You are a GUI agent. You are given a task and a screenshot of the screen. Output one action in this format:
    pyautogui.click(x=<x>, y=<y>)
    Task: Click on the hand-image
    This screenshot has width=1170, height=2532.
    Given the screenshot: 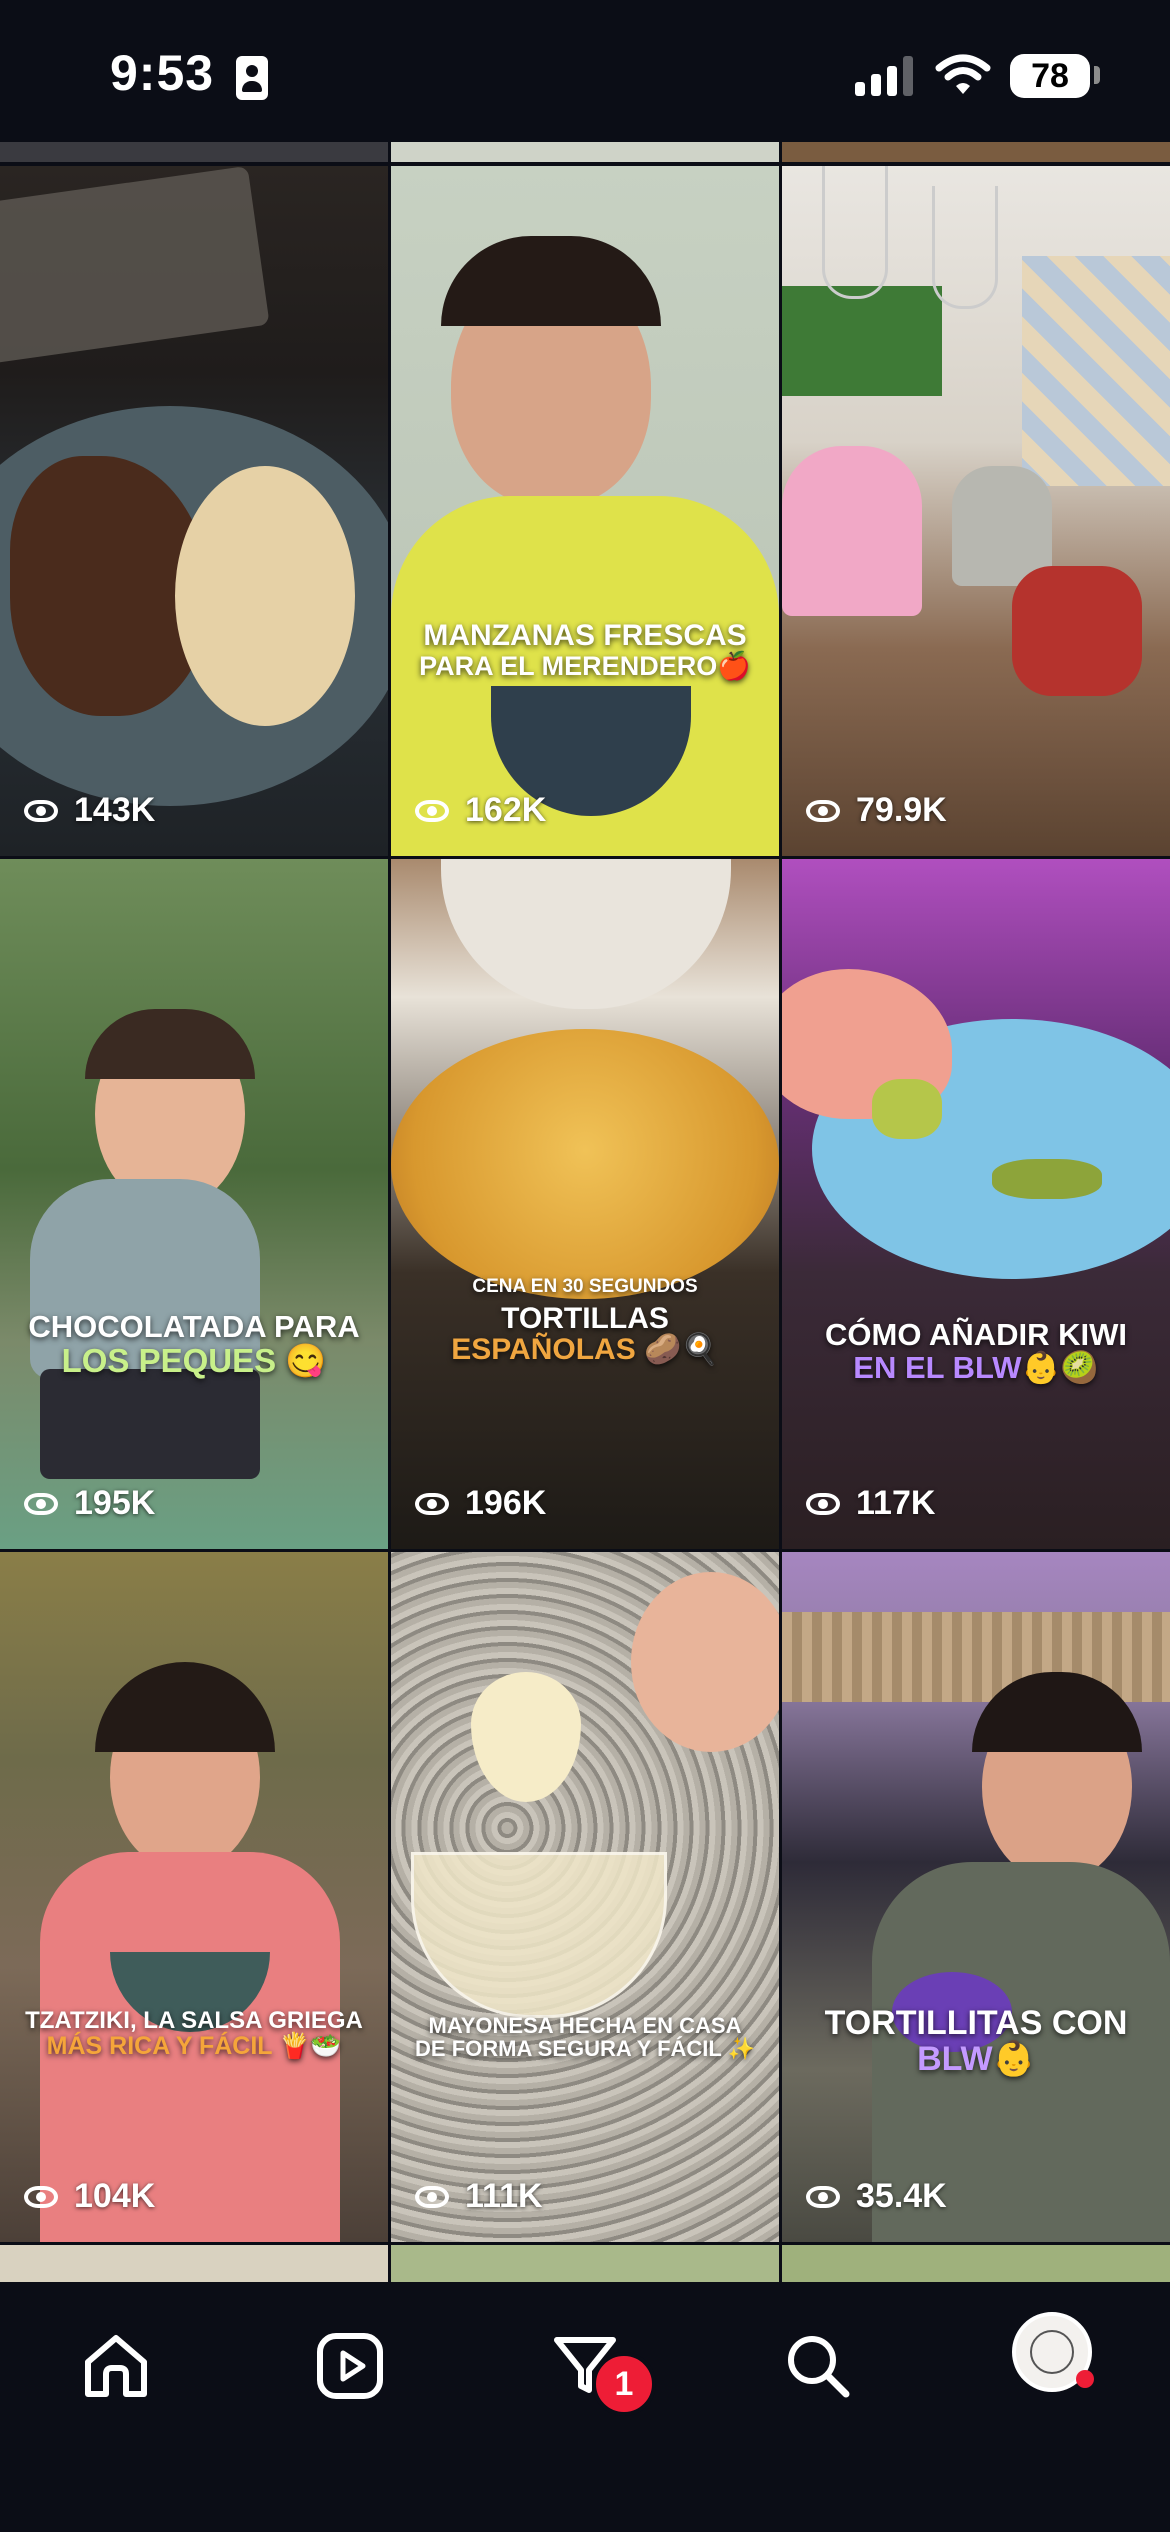 What is the action you would take?
    pyautogui.click(x=705, y=1662)
    